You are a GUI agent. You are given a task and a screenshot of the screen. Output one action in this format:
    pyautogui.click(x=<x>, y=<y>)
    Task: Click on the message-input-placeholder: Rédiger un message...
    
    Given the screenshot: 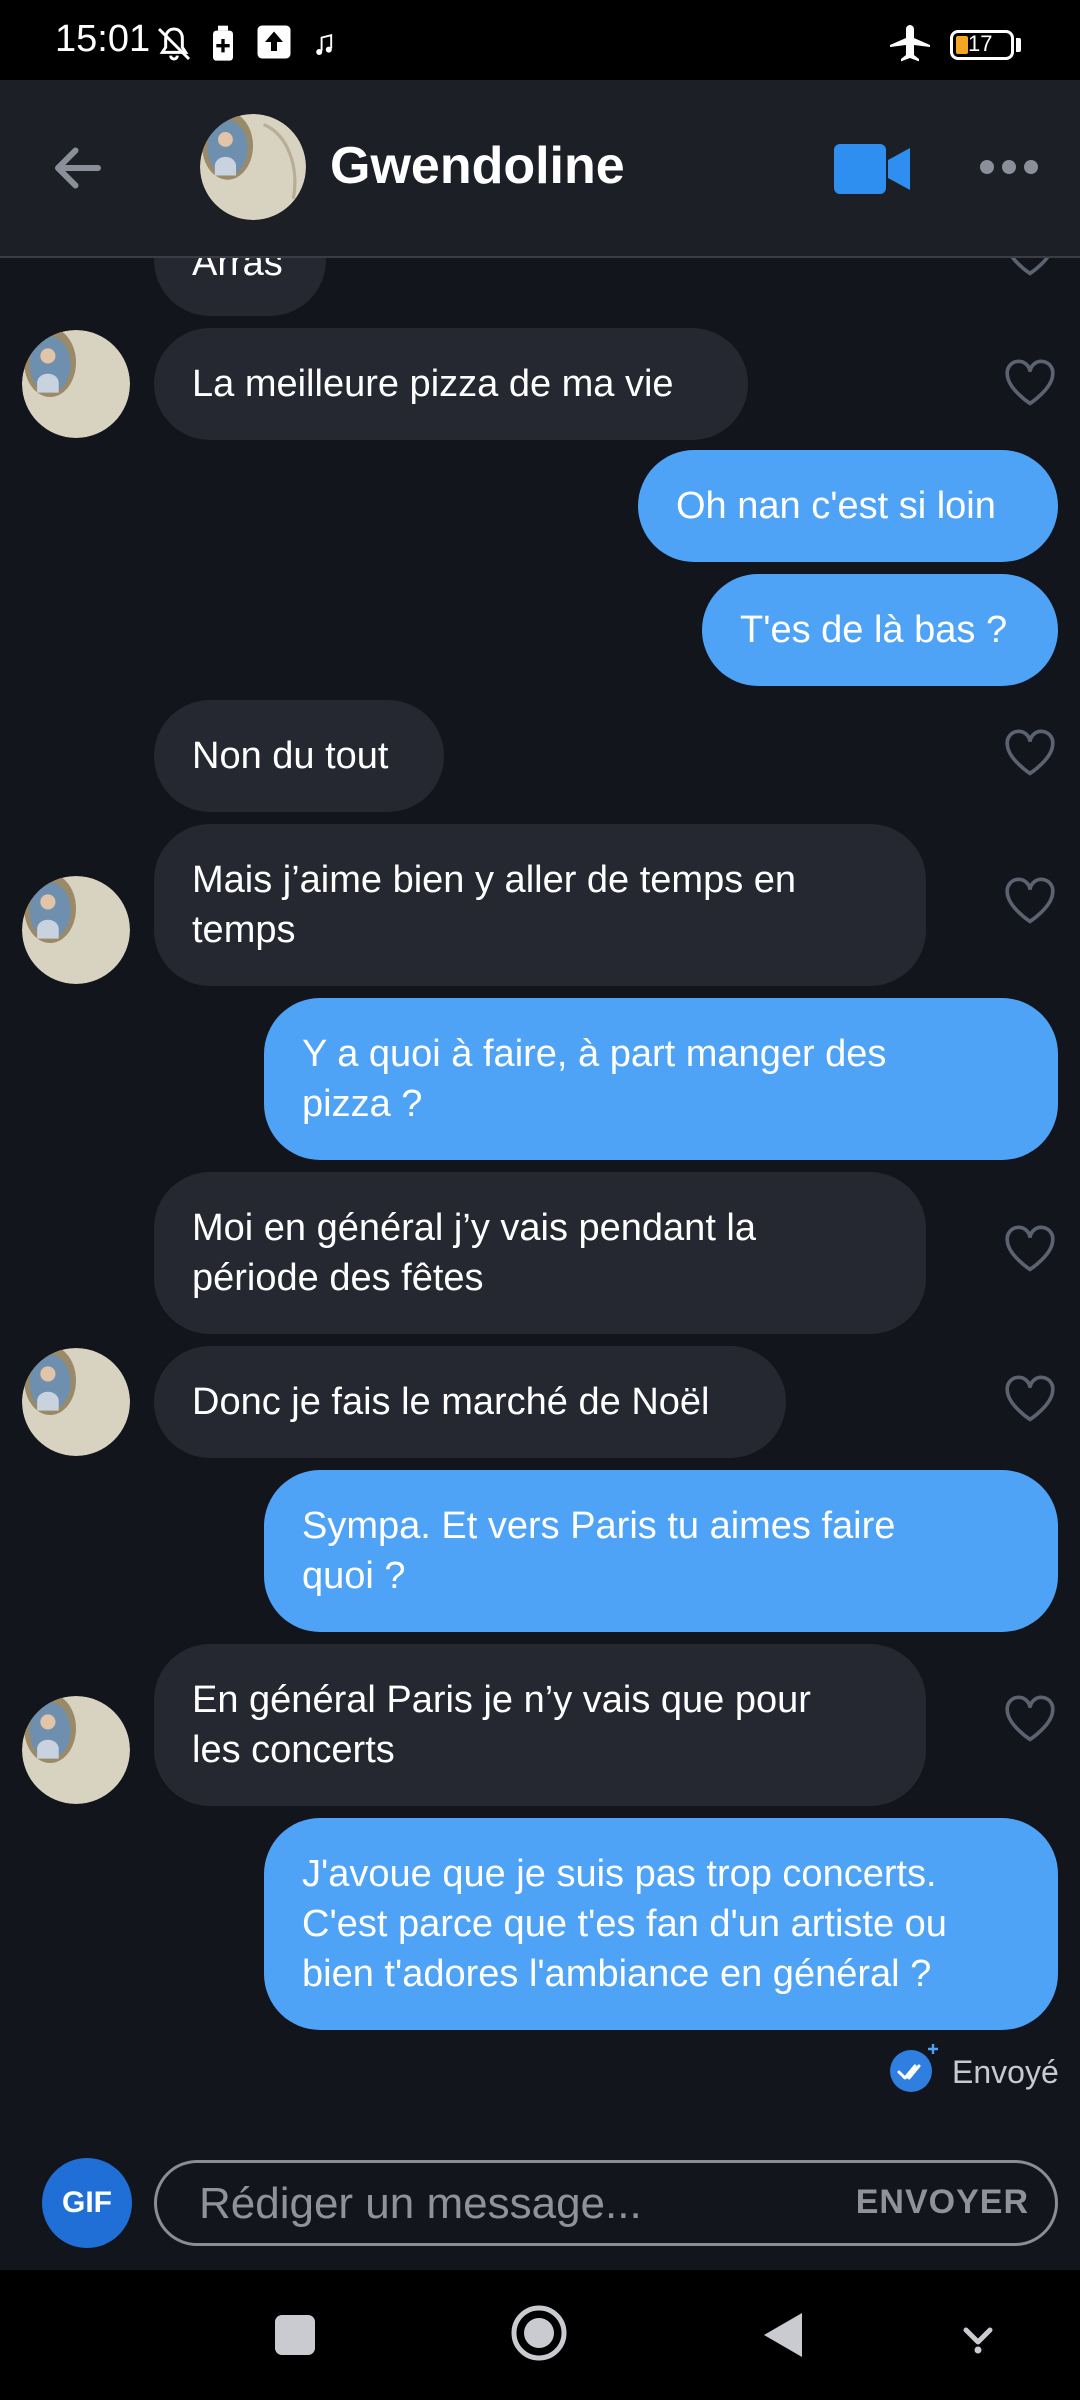 What is the action you would take?
    pyautogui.click(x=420, y=2203)
    